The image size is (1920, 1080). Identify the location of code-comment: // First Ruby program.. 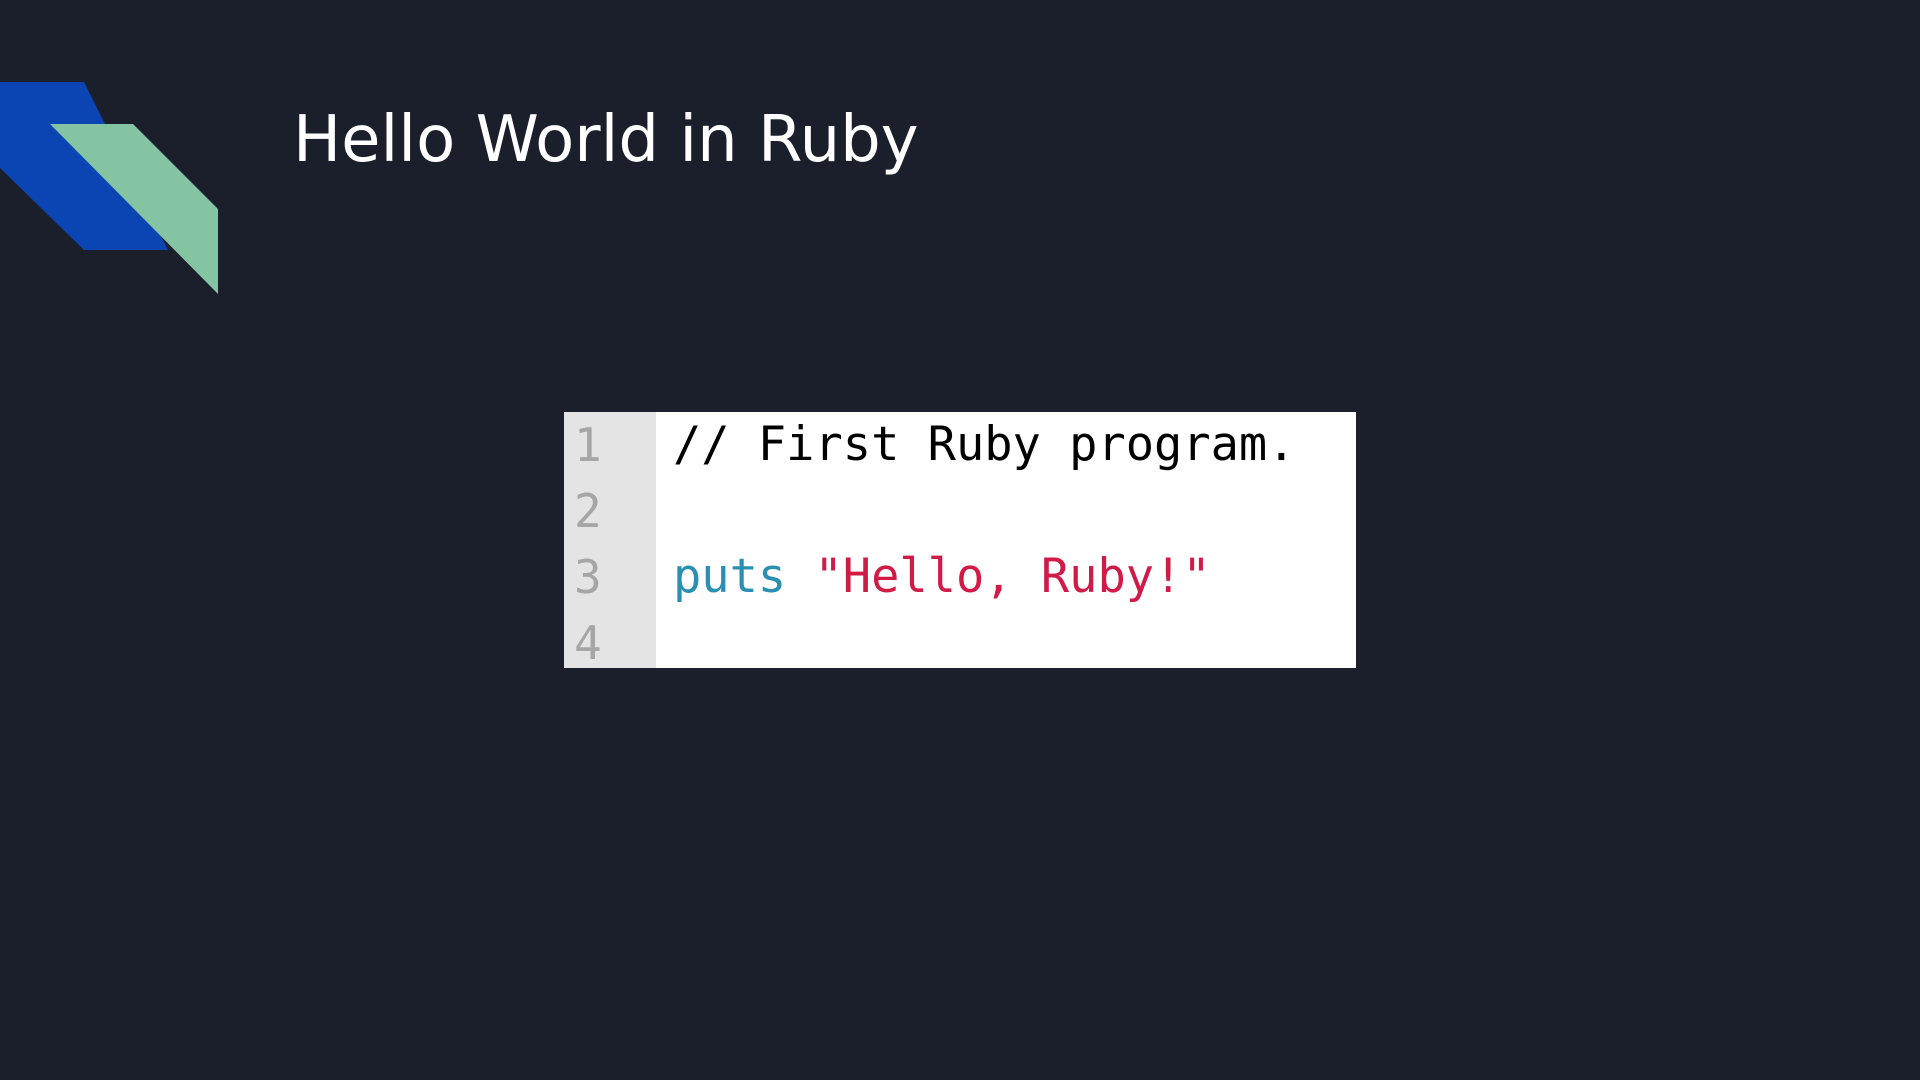
(984, 444).